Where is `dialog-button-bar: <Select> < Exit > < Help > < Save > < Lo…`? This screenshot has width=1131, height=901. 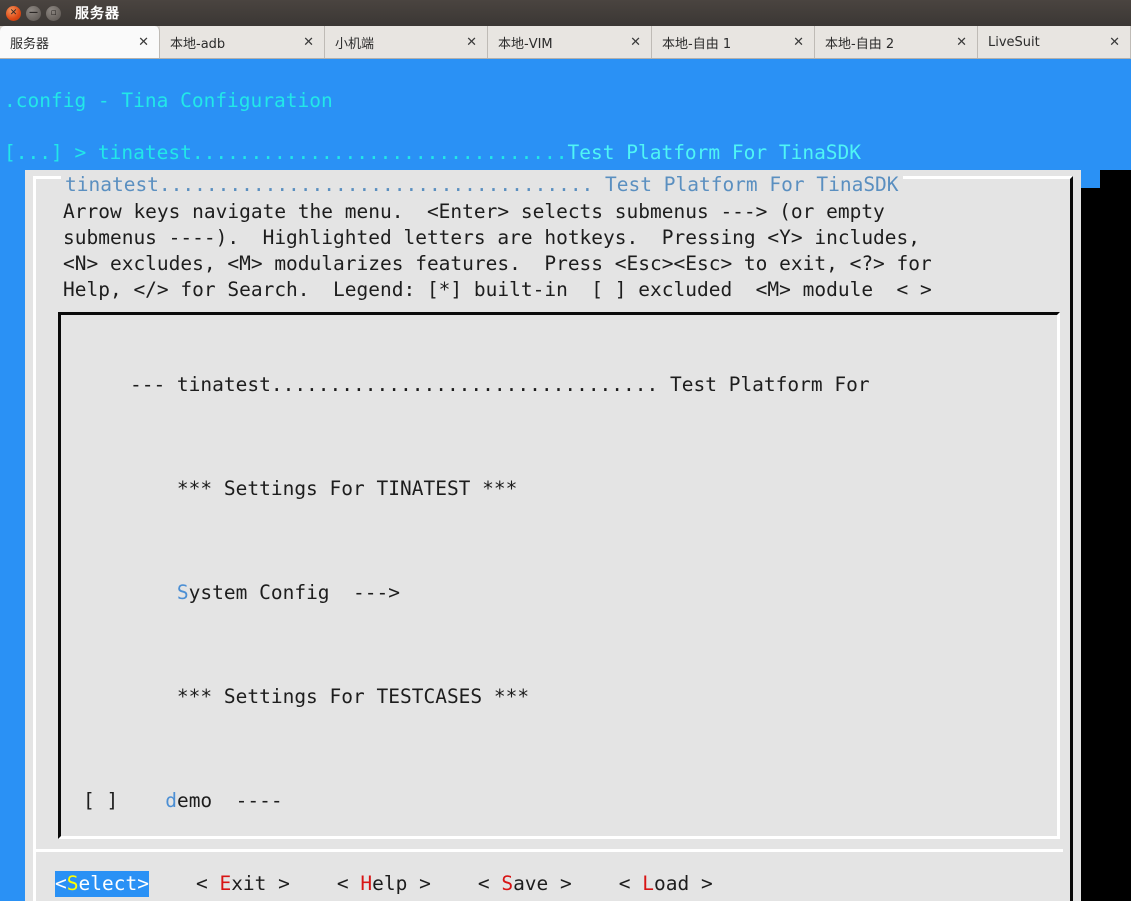
dialog-button-bar: <Select> < Exit > < Help > < Save > < Lo… is located at coordinates (555, 882).